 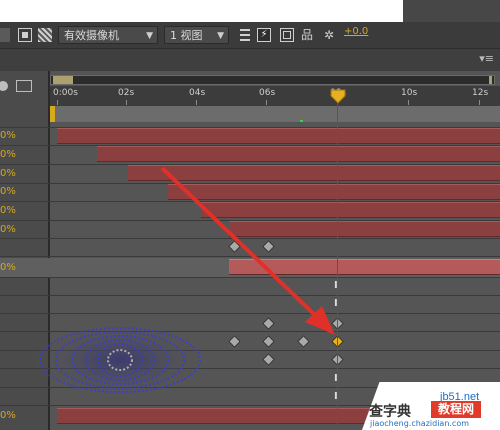 I want to click on watermark-url: jiaocheng.chazidian.com, so click(x=420, y=423).